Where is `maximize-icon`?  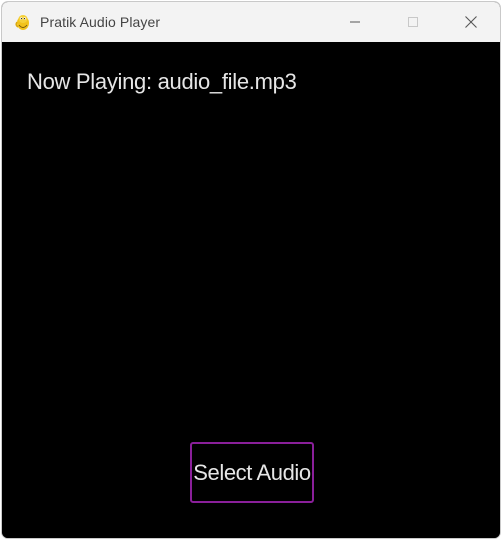
maximize-icon is located at coordinates (413, 22).